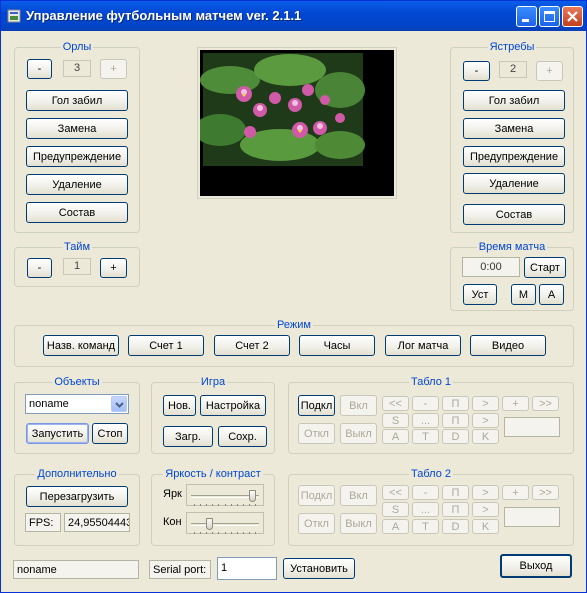 The image size is (587, 593). Describe the element at coordinates (545, 403) in the screenshot. I see `board1-last-button: >>` at that location.